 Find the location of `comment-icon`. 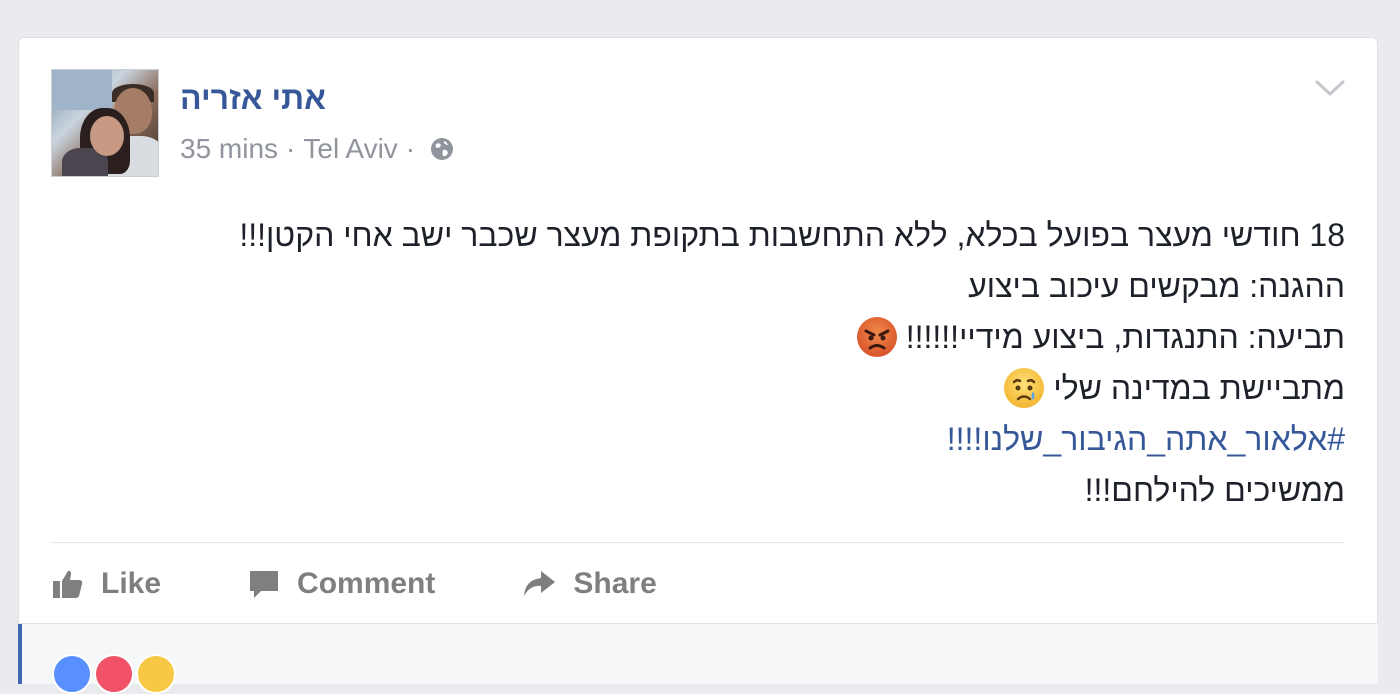

comment-icon is located at coordinates (264, 584).